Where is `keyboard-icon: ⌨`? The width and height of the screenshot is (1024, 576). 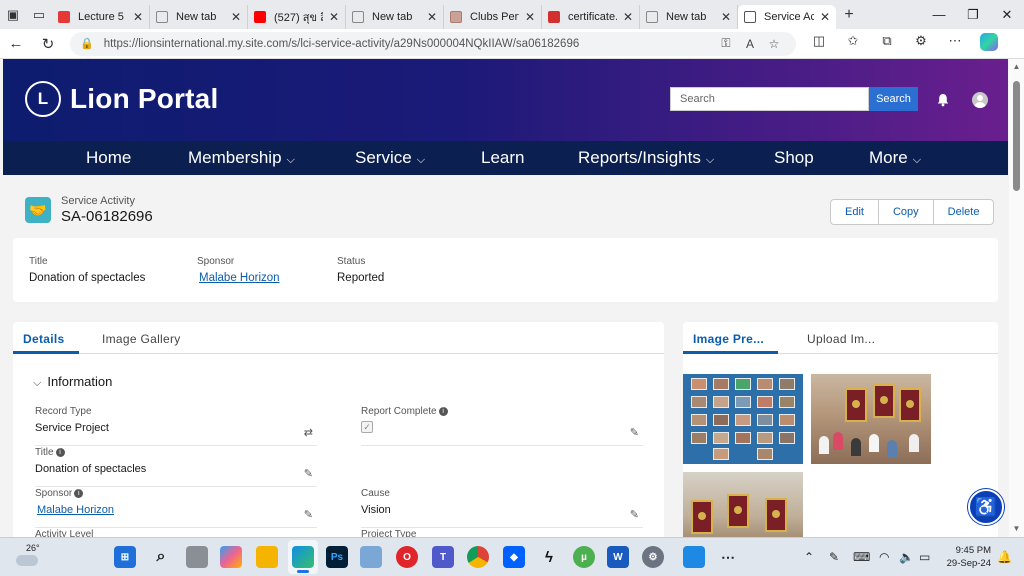 keyboard-icon: ⌨ is located at coordinates (861, 557).